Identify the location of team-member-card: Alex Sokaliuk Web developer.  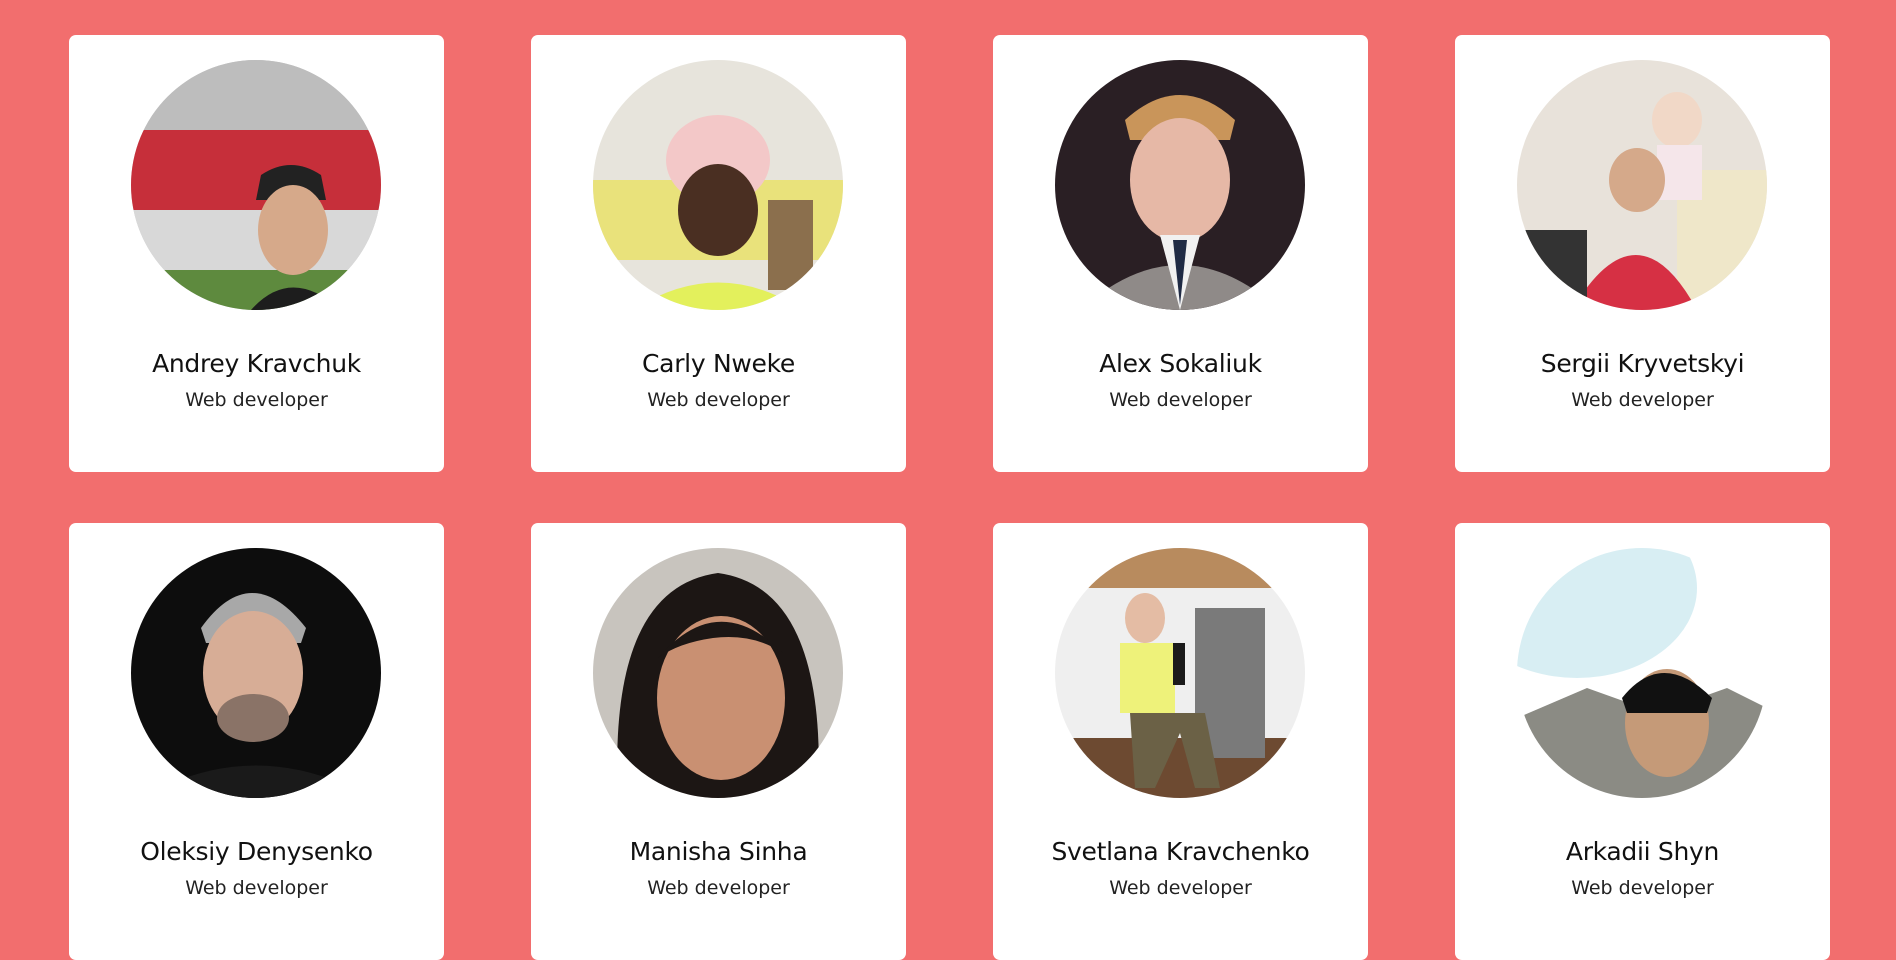
(1180, 253).